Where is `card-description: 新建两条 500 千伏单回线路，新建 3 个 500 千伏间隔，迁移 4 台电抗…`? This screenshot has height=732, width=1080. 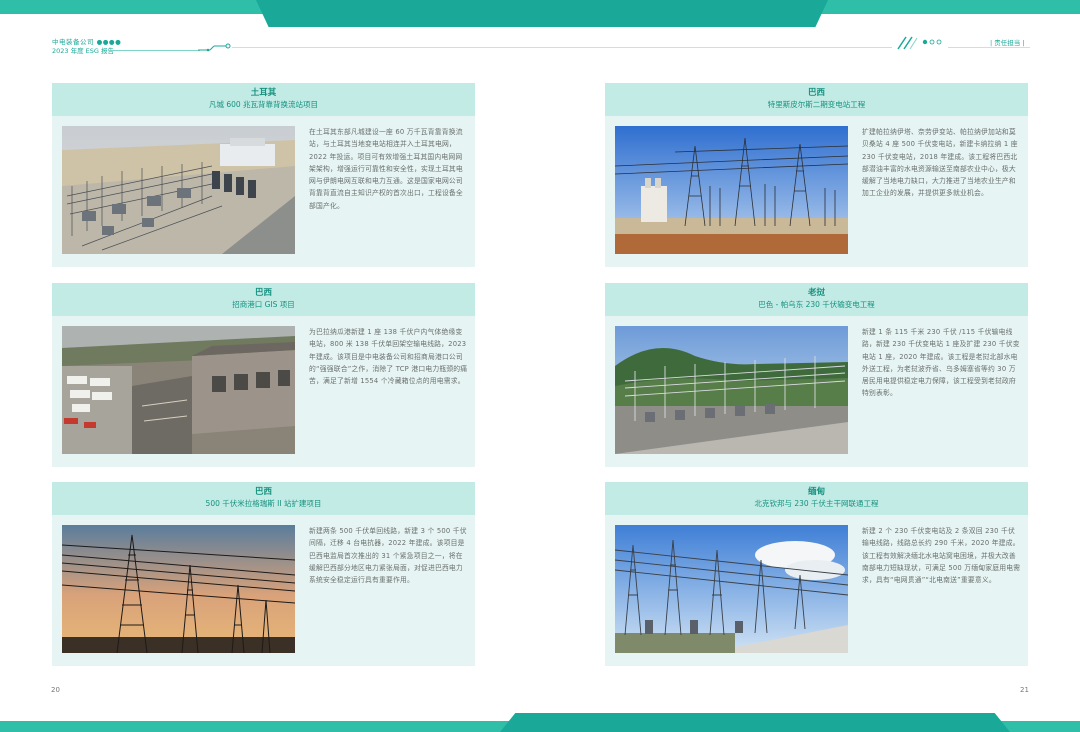 card-description: 新建两条 500 千伏单回线路，新建 3 个 500 千伏间隔，迁移 4 台电抗… is located at coordinates (388, 556).